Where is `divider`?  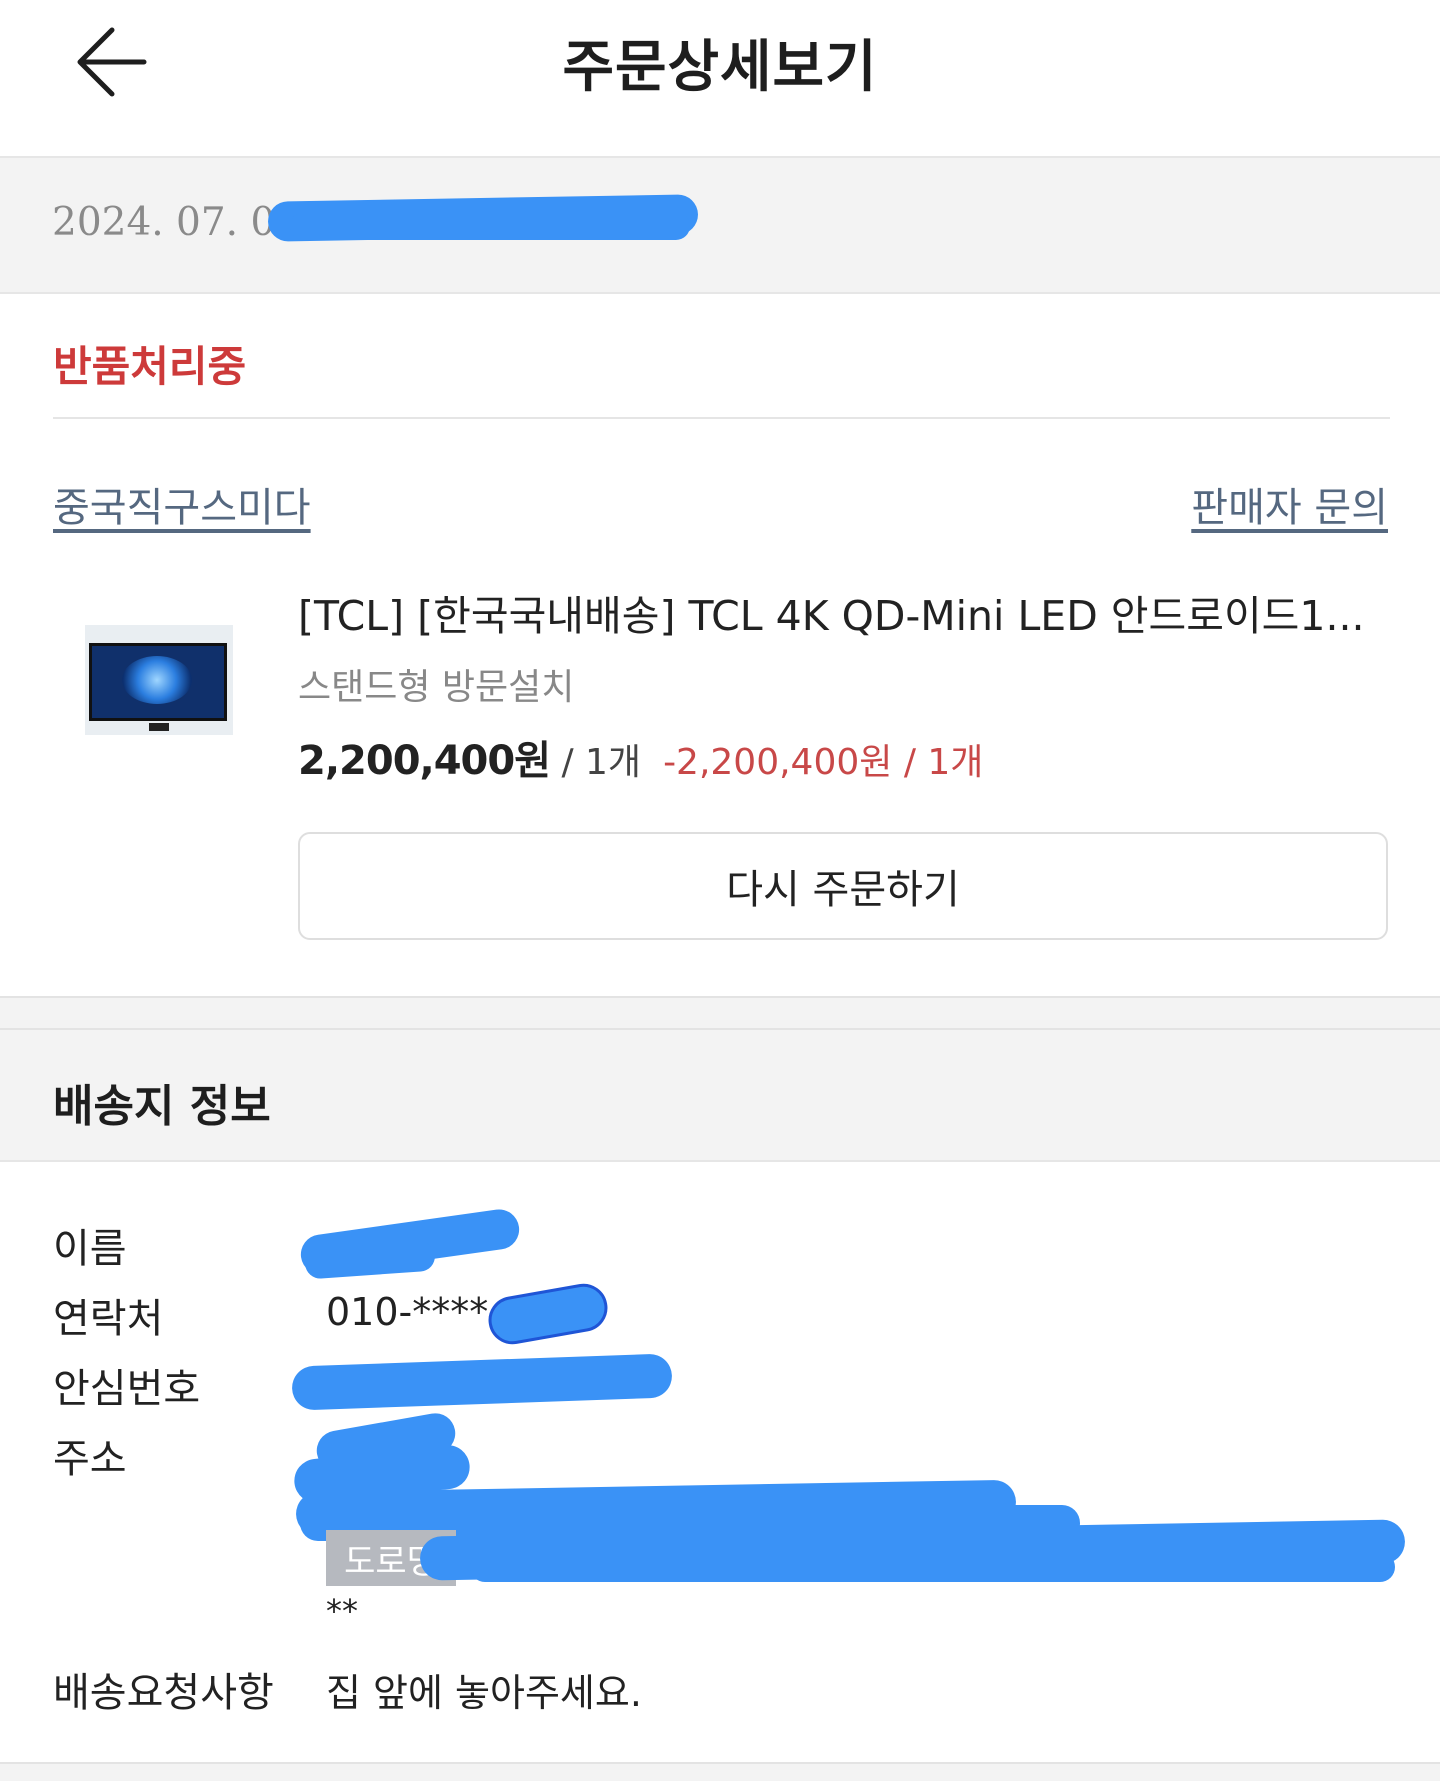 divider is located at coordinates (721, 418).